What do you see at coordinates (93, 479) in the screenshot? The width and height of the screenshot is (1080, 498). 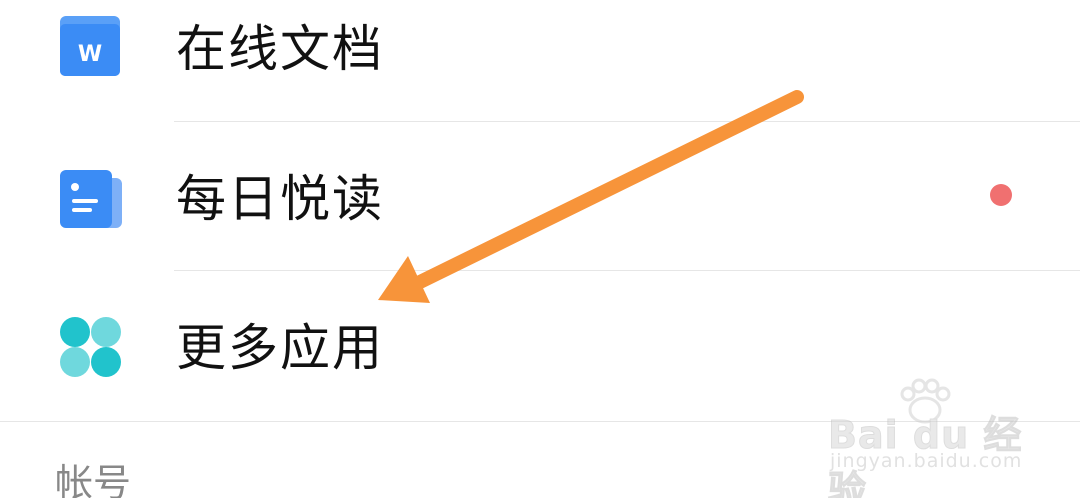 I see `account-section-header: 帐号` at bounding box center [93, 479].